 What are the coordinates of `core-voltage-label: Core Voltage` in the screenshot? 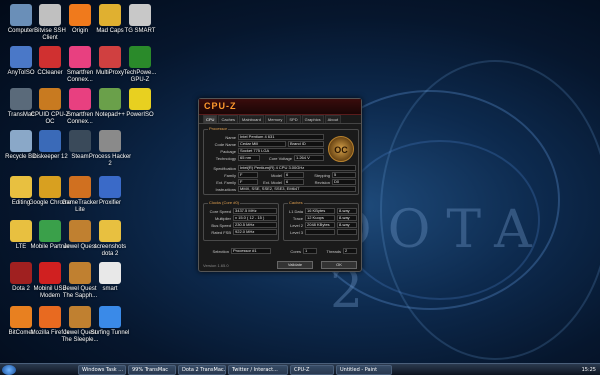 It's located at (280, 158).